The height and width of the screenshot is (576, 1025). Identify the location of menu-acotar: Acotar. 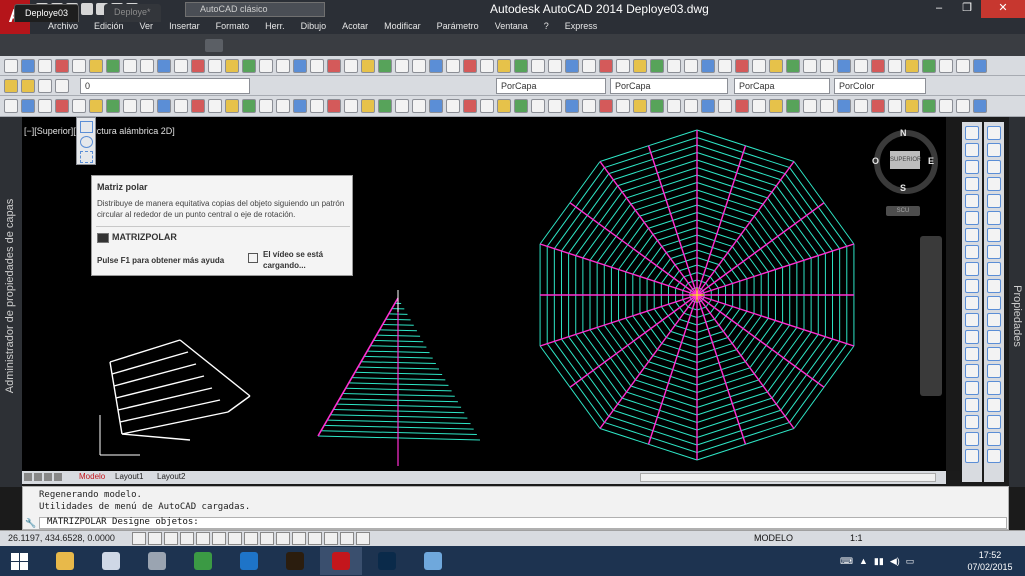
(355, 27).